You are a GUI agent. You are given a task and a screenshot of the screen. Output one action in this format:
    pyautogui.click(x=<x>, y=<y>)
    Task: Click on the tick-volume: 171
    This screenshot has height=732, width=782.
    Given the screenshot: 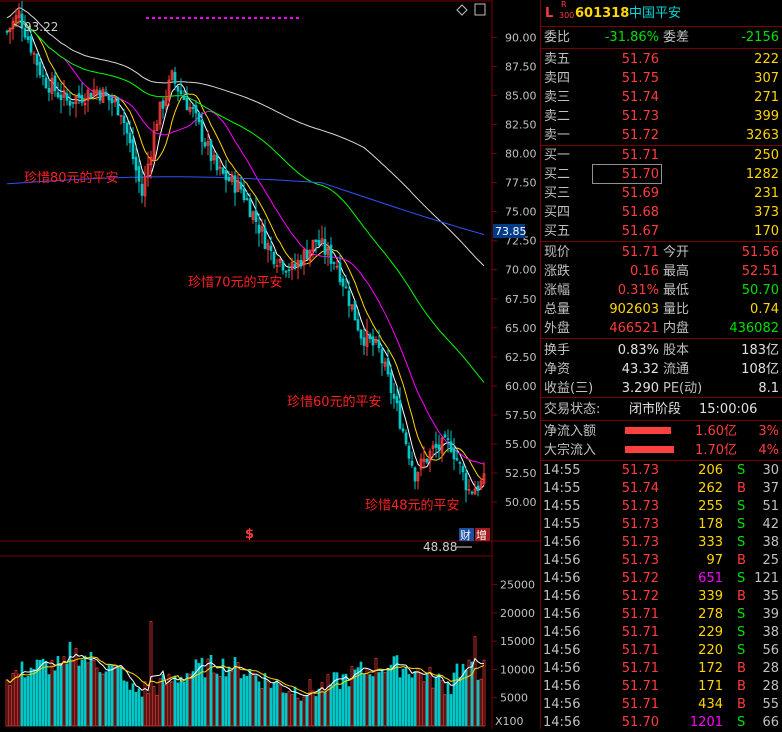 What is the action you would take?
    pyautogui.click(x=710, y=686)
    